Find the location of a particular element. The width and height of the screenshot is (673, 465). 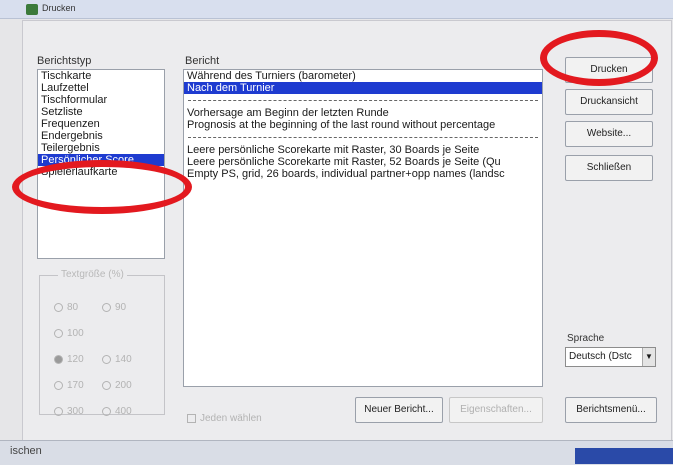

report-type-item: Spielerlaufkarte is located at coordinates (101, 172).